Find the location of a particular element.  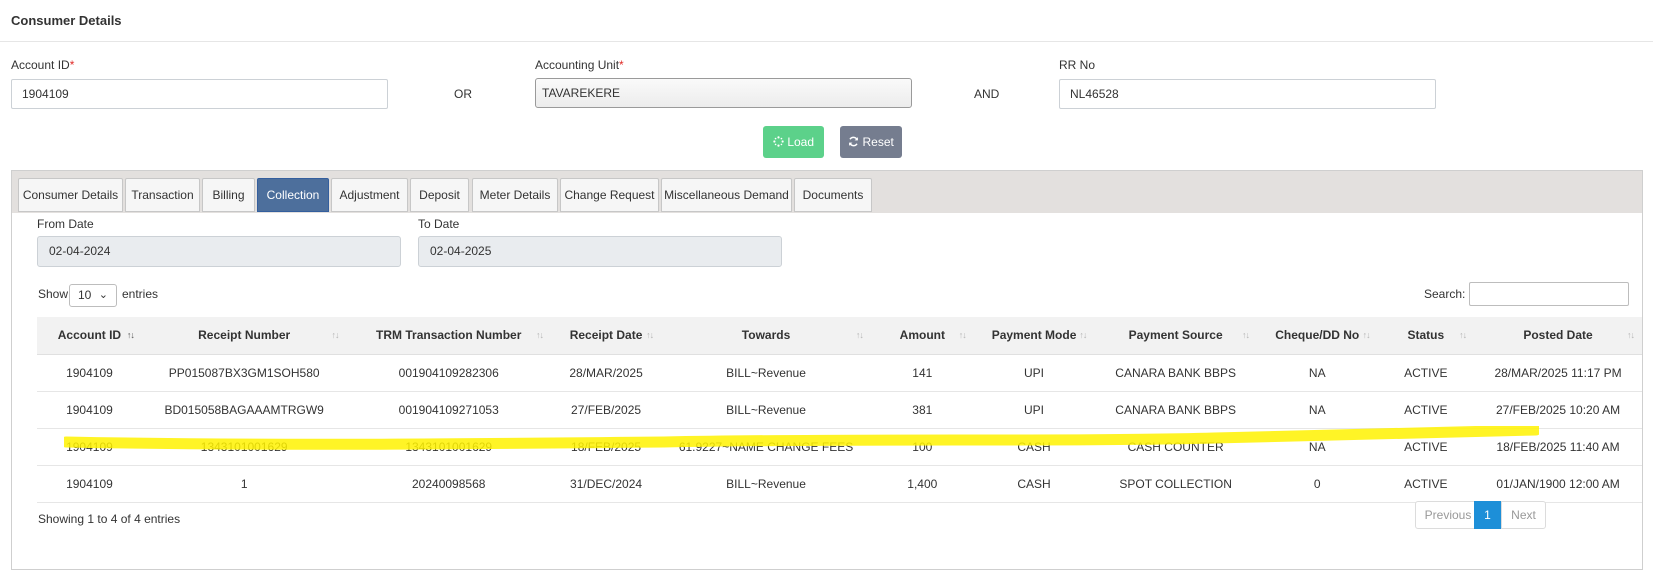

accounting-unit-select: TAVAREKERE is located at coordinates (723, 93).